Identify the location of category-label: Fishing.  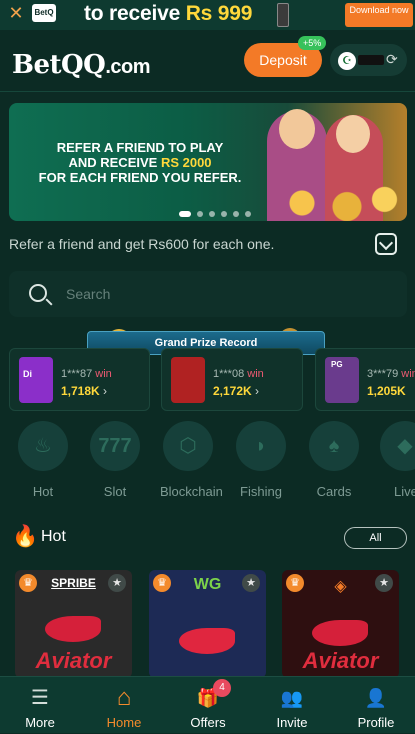
(261, 491).